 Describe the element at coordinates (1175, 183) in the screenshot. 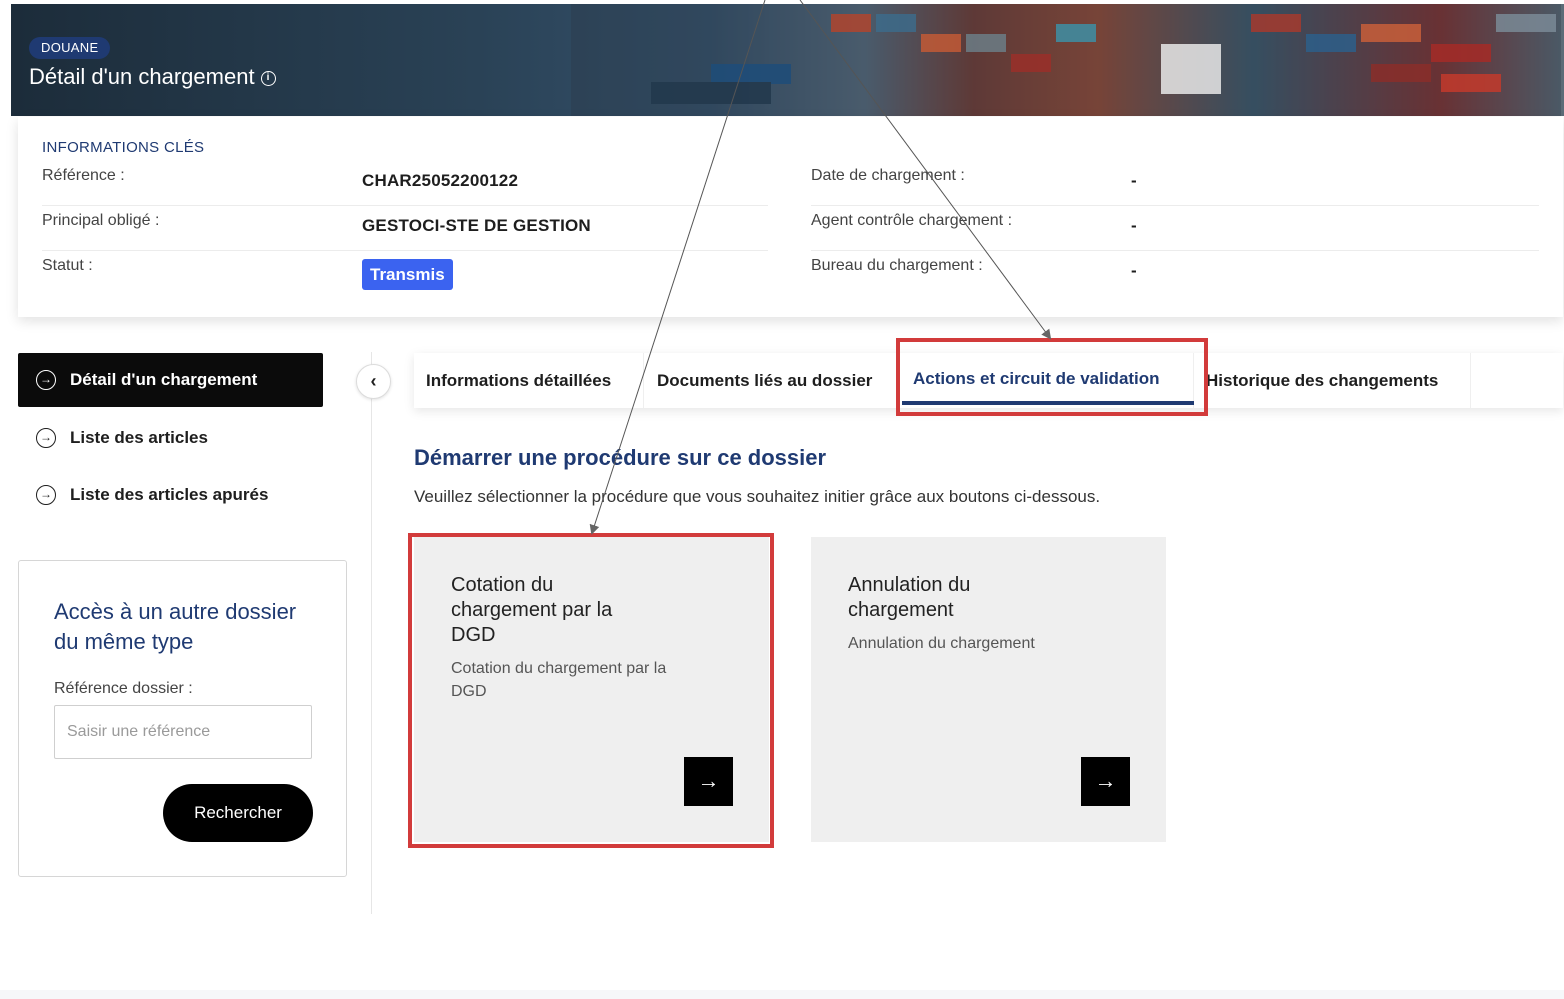

I see `key-info-row: Date de chargement : -` at that location.